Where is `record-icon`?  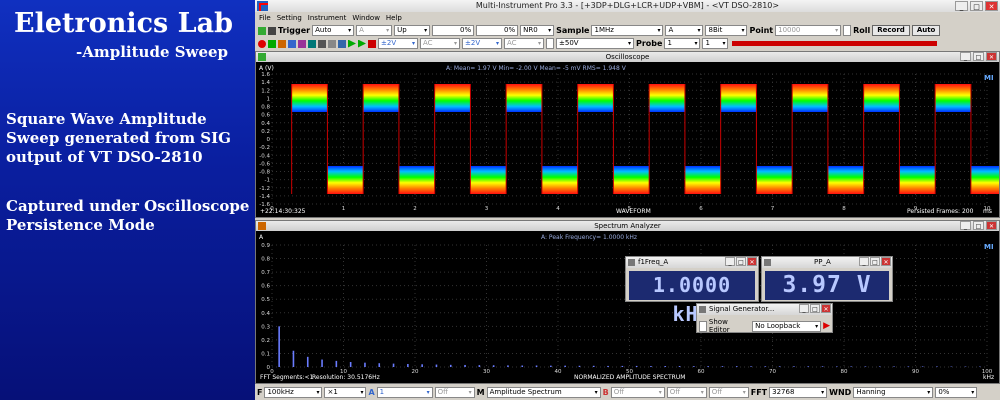 record-icon is located at coordinates (262, 43).